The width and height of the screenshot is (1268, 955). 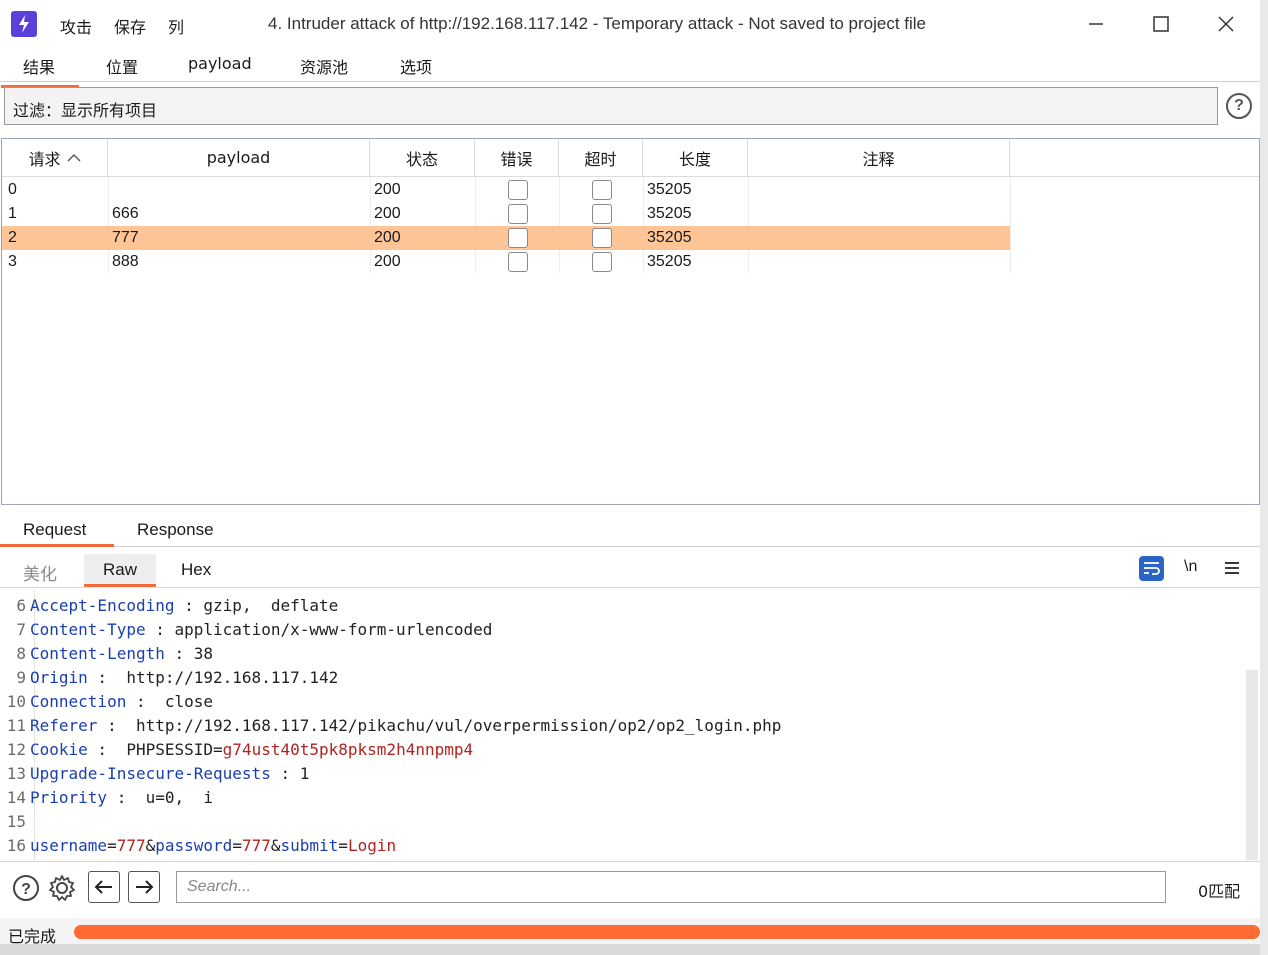 What do you see at coordinates (232, 677) in the screenshot?
I see `header-value: http://192.168.117.142` at bounding box center [232, 677].